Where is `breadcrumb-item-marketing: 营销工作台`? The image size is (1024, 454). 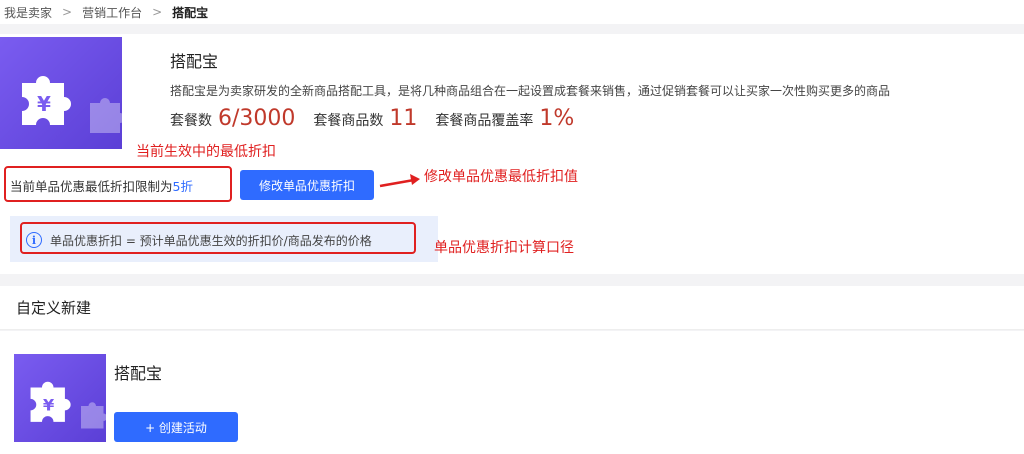 breadcrumb-item-marketing: 营销工作台 is located at coordinates (112, 12).